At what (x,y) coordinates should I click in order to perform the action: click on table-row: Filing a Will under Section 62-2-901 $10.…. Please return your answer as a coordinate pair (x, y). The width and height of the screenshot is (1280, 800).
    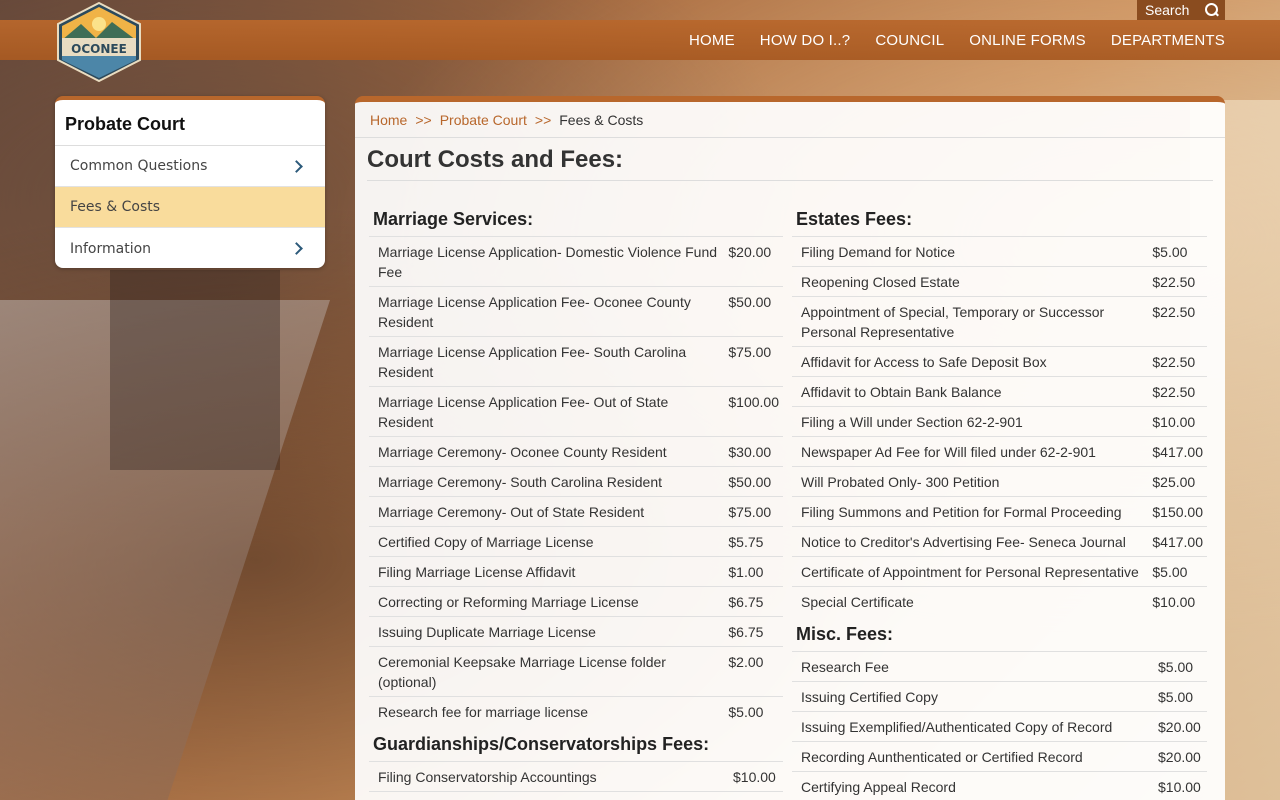
    Looking at the image, I should click on (999, 421).